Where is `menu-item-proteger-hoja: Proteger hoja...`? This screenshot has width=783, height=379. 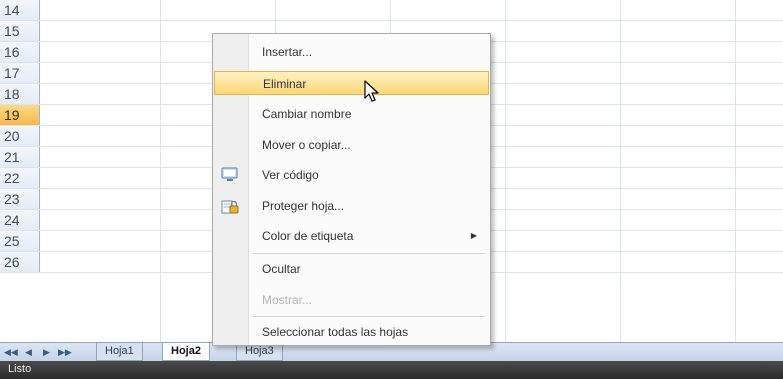
menu-item-proteger-hoja: Proteger hoja... is located at coordinates (351, 206).